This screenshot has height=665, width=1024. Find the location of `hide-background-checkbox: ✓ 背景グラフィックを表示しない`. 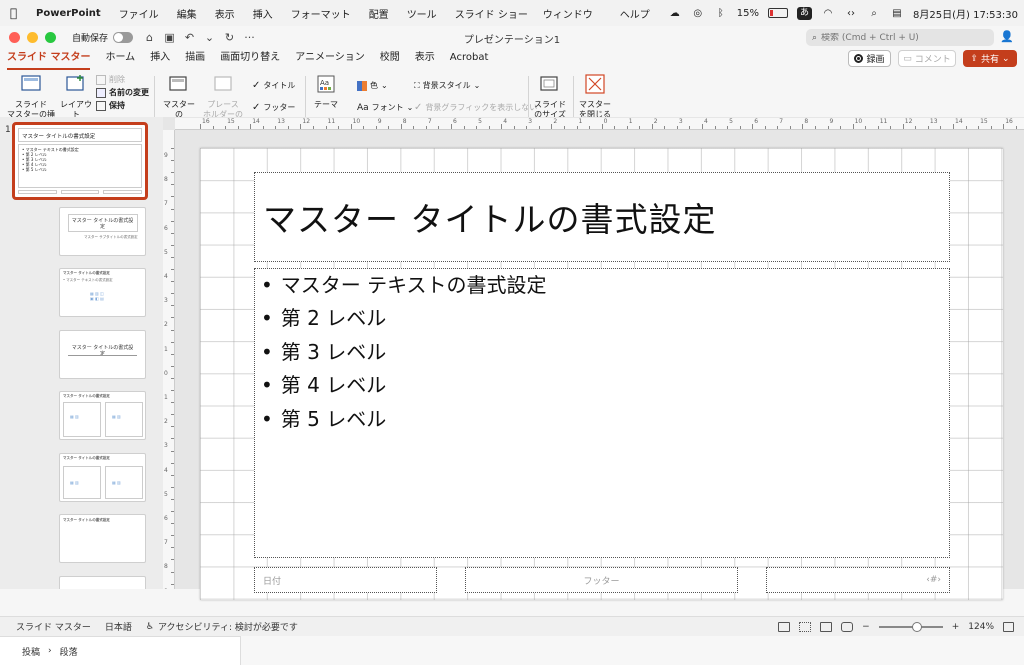

hide-background-checkbox: ✓ 背景グラフィックを表示しない is located at coordinates (475, 107).